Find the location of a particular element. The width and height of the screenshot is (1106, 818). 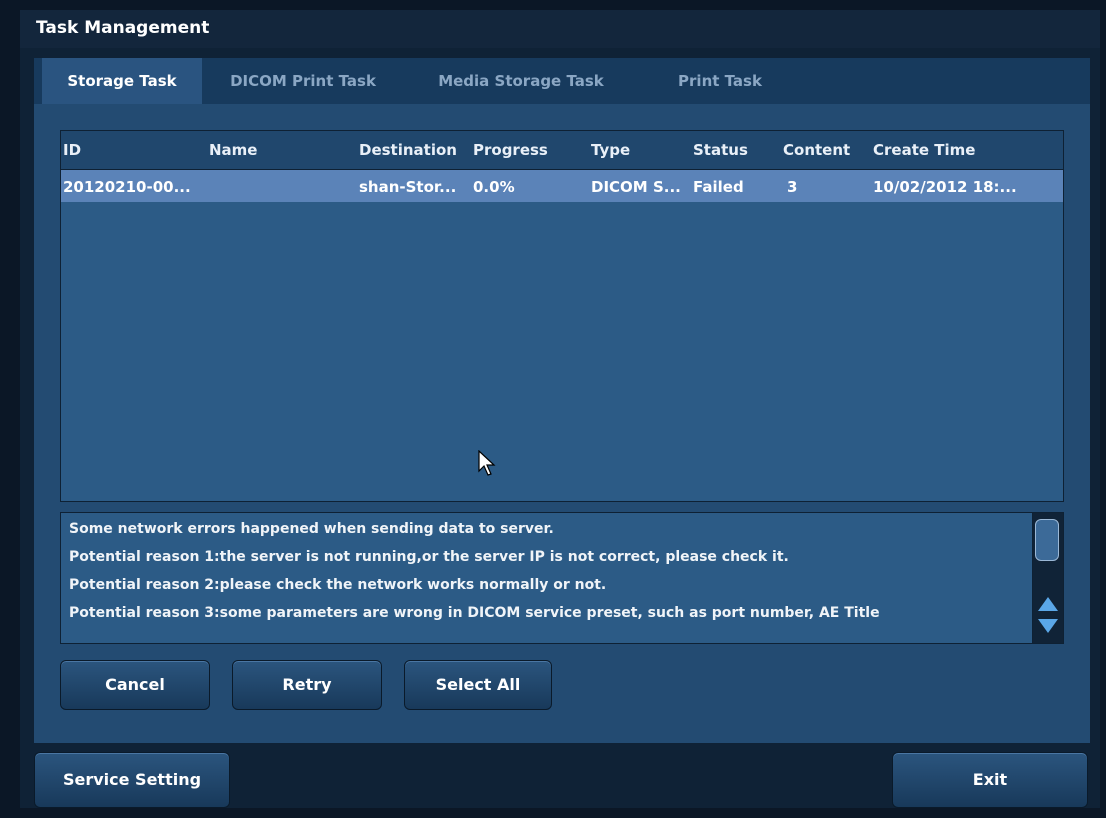

tab-media-storage-task: Media Storage Task is located at coordinates (521, 81).